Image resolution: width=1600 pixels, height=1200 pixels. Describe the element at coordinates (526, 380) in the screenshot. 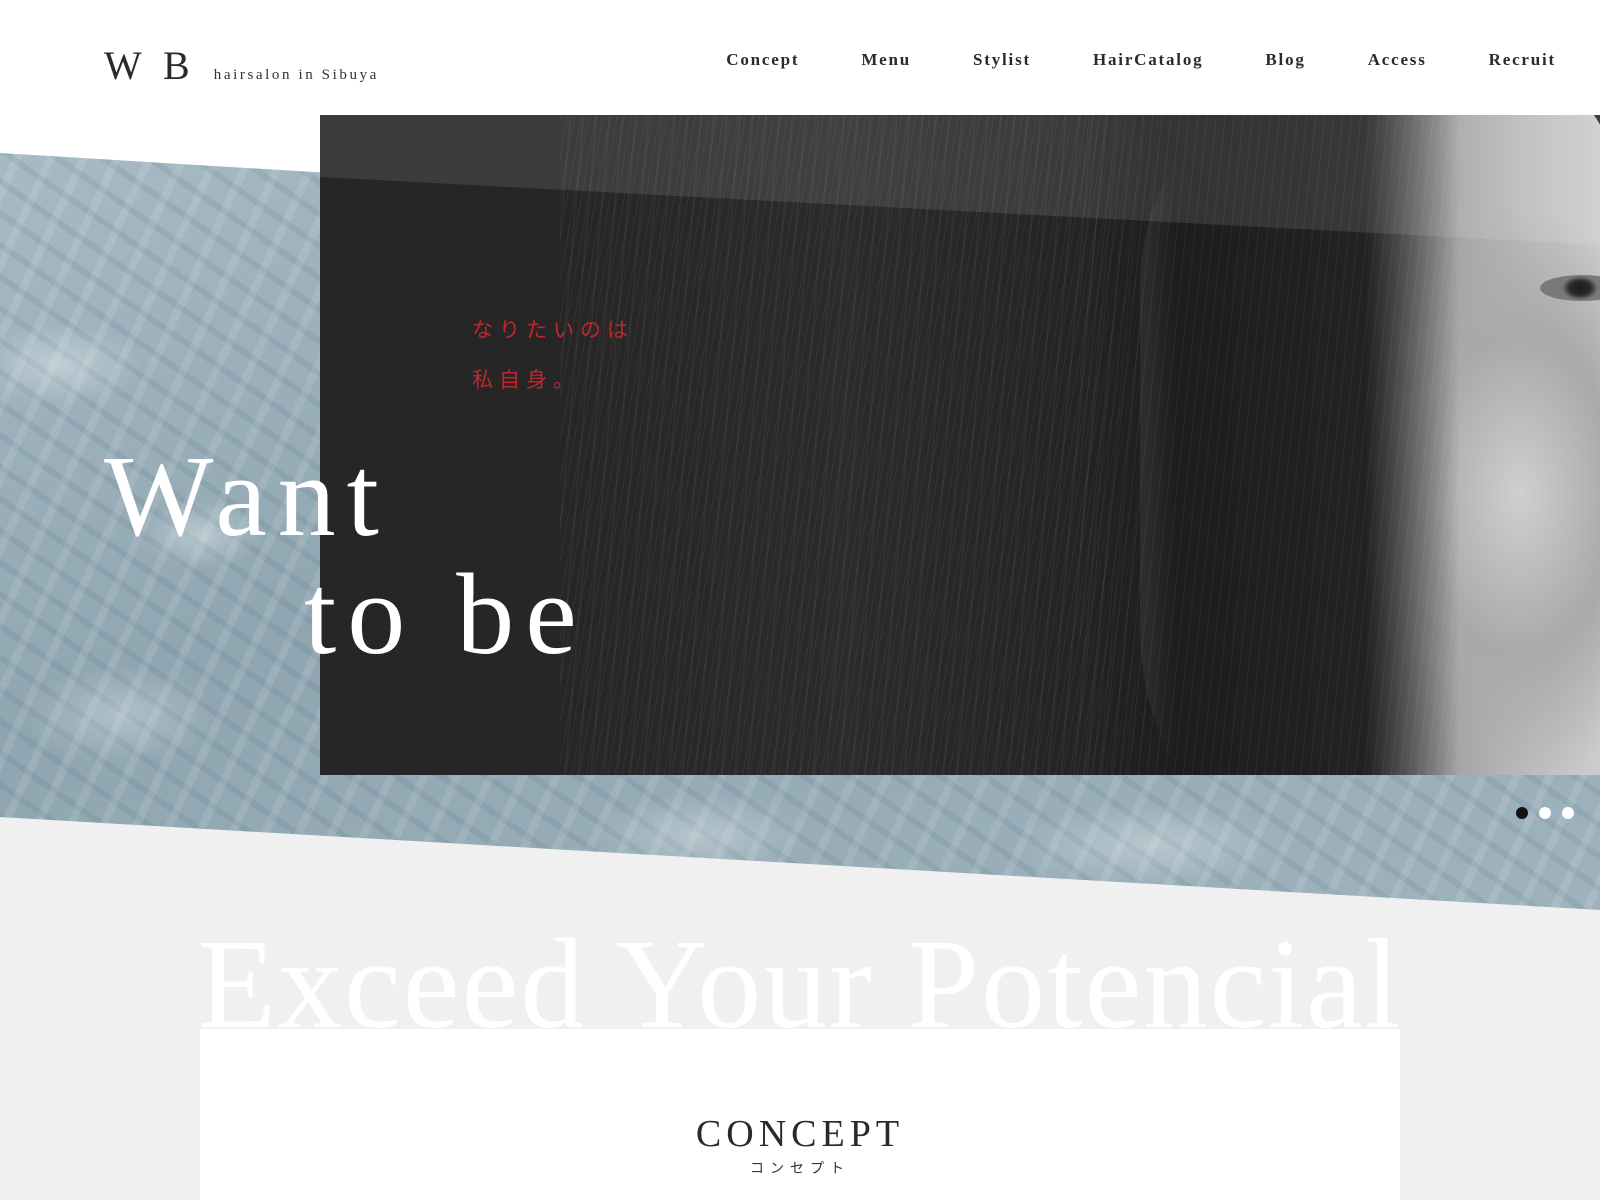

I see `catch-line-2: 私自身。` at that location.